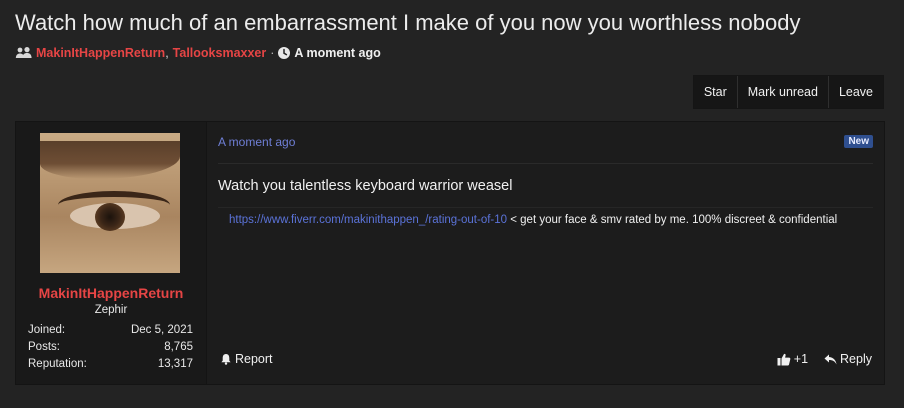 This screenshot has height=408, width=904. I want to click on reply-arrow-icon, so click(830, 359).